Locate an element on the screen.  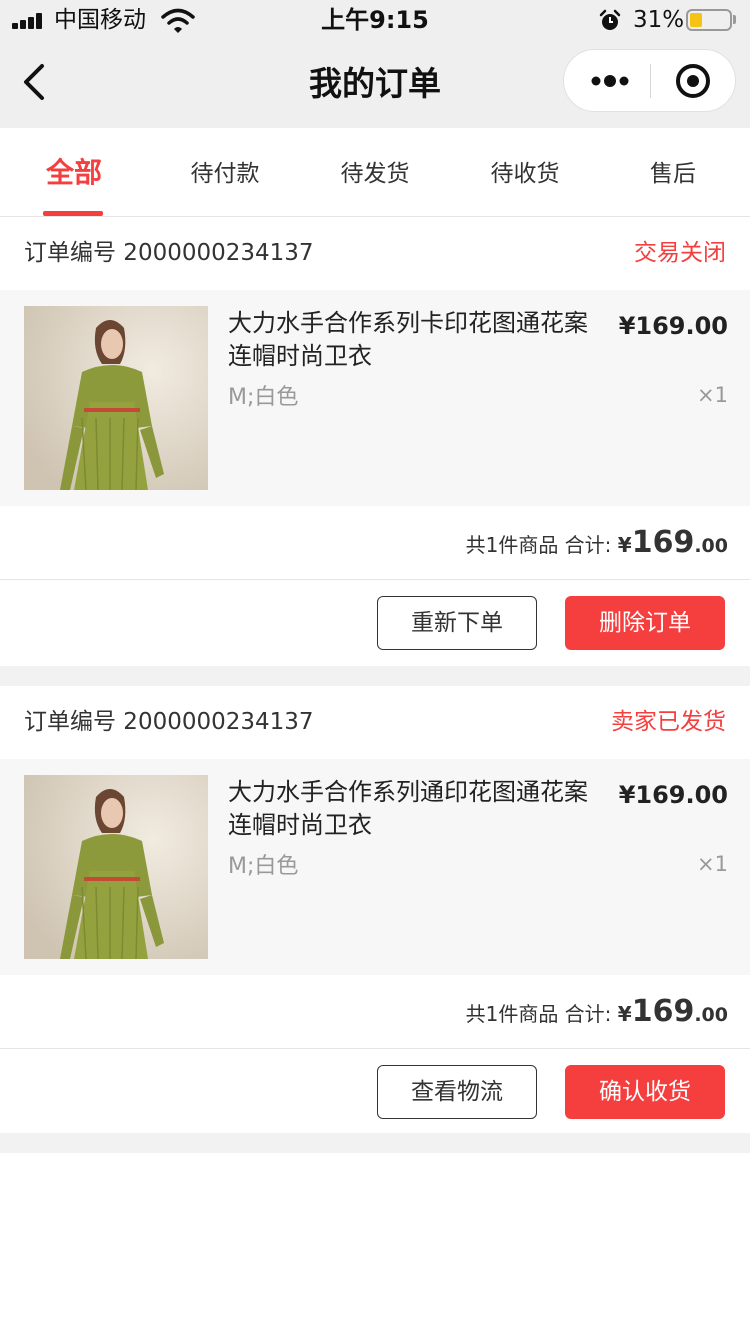
mini-program-capsule is located at coordinates (649, 80).